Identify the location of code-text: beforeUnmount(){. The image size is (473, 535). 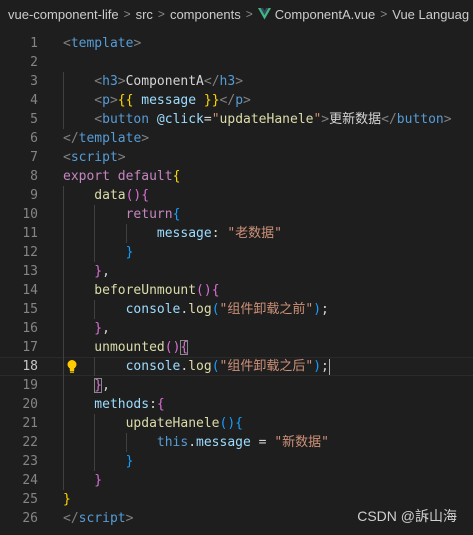
(156, 290).